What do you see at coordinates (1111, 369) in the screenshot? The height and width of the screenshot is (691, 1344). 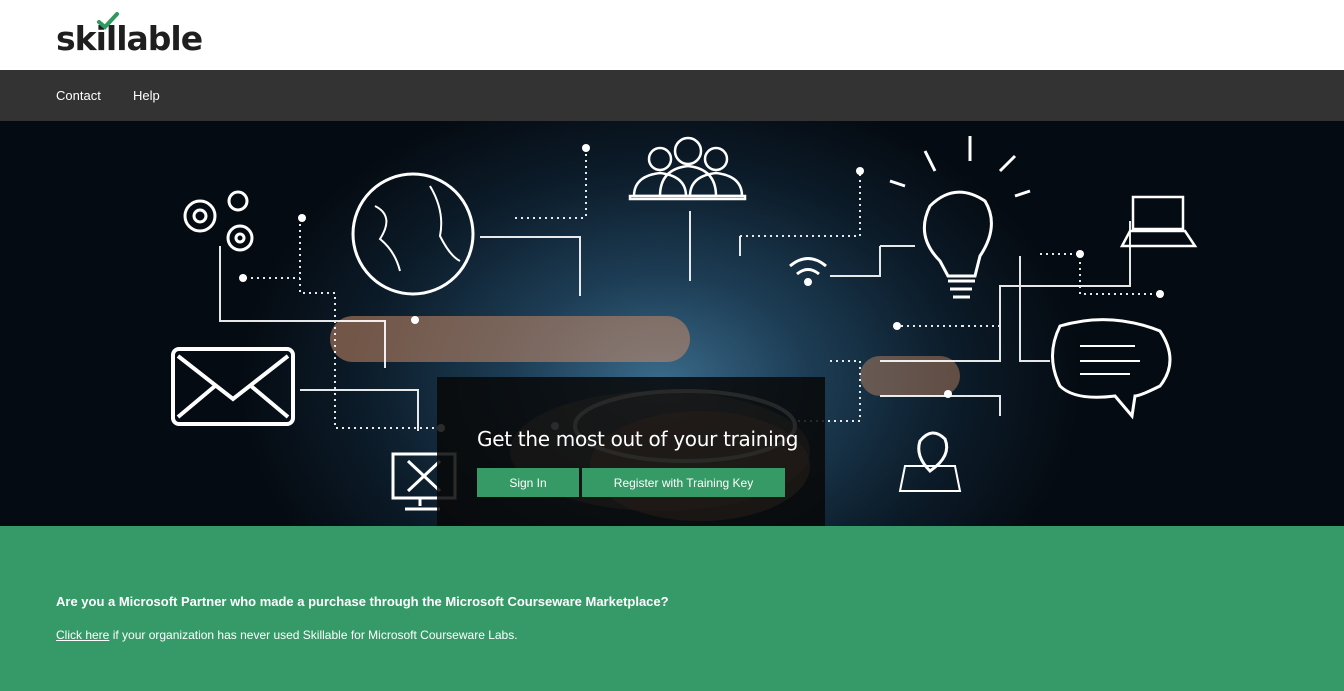 I see `chat-bubble-icon` at bounding box center [1111, 369].